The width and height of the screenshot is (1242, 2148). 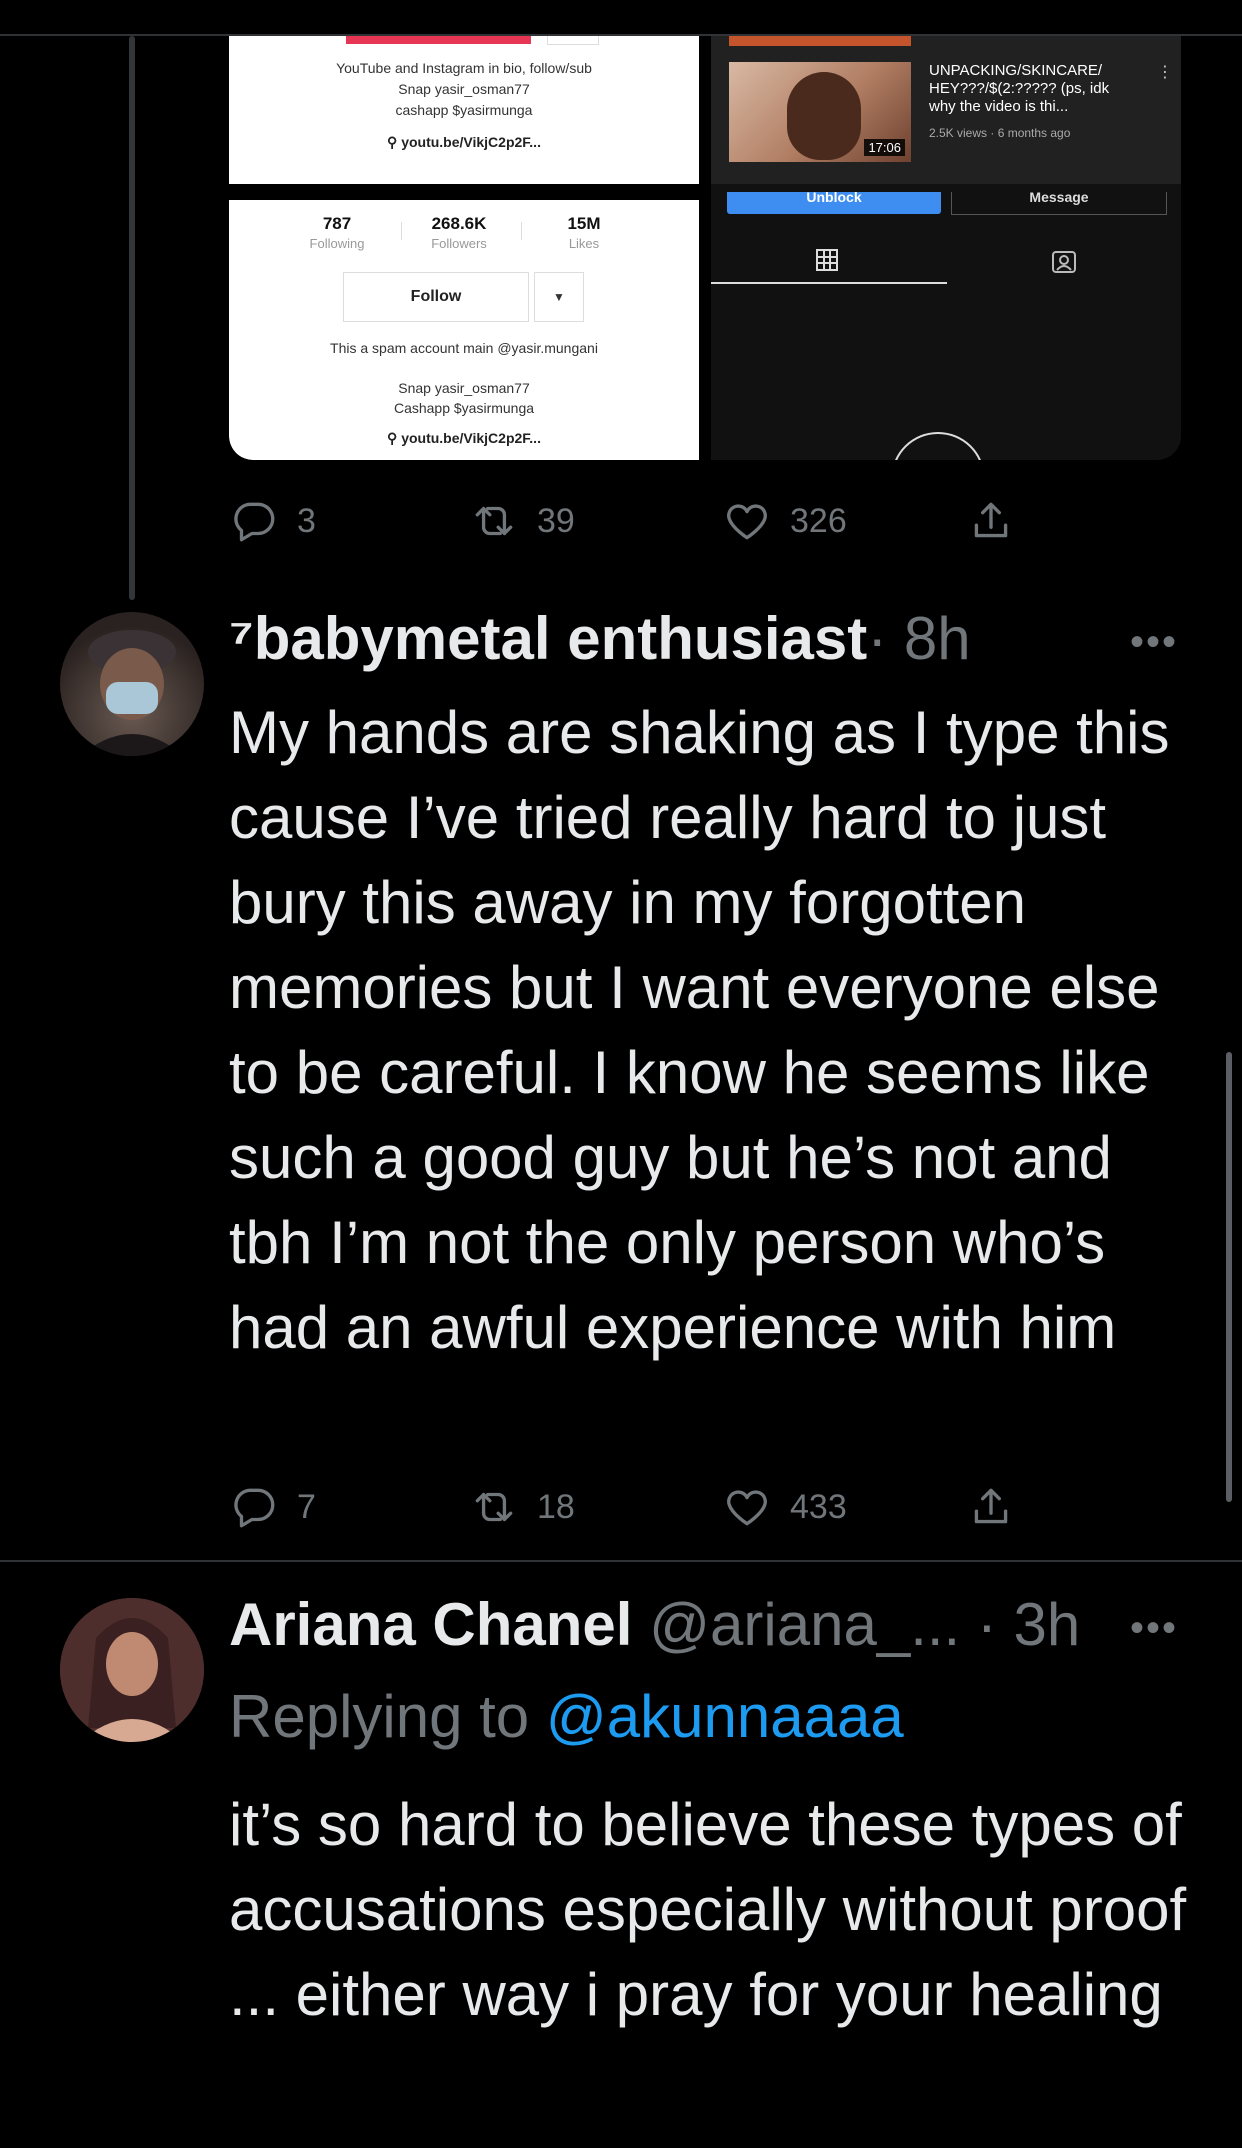 What do you see at coordinates (436, 297) in the screenshot?
I see `follow-button: Follow` at bounding box center [436, 297].